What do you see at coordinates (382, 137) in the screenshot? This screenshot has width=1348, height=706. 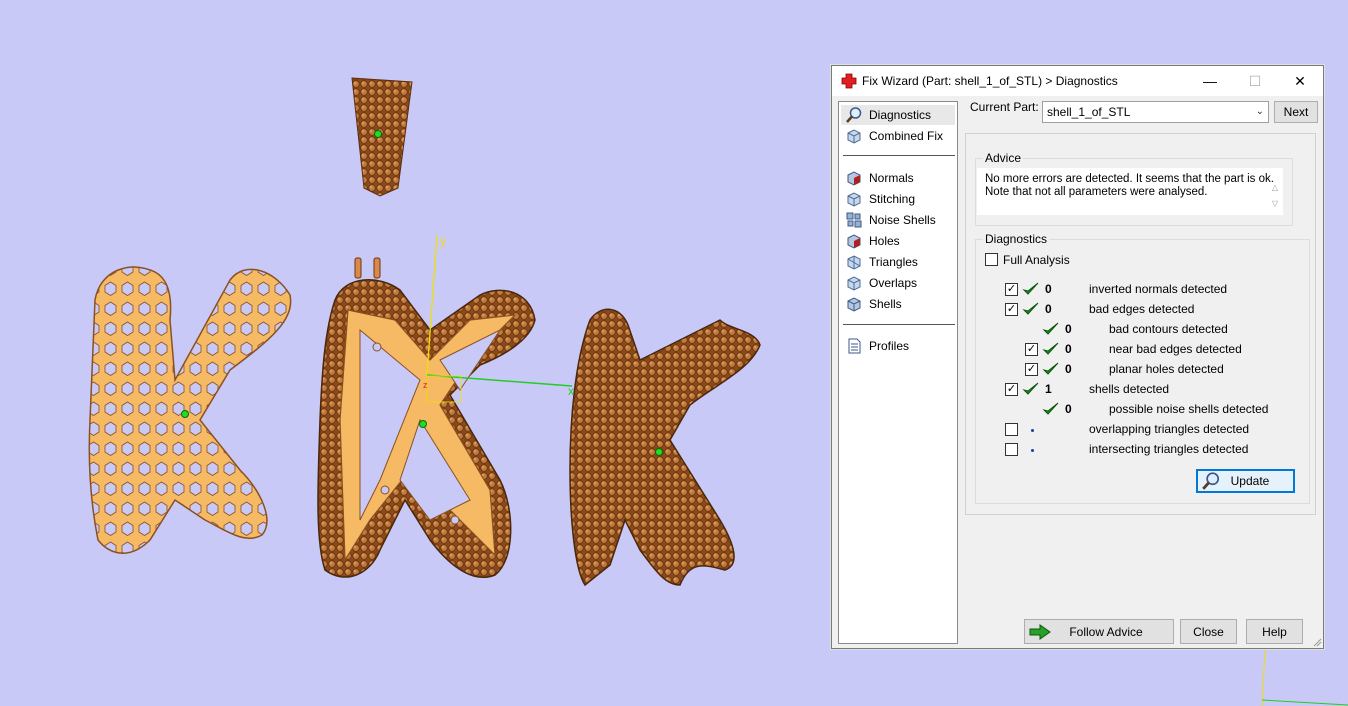 I see `small-part-top` at bounding box center [382, 137].